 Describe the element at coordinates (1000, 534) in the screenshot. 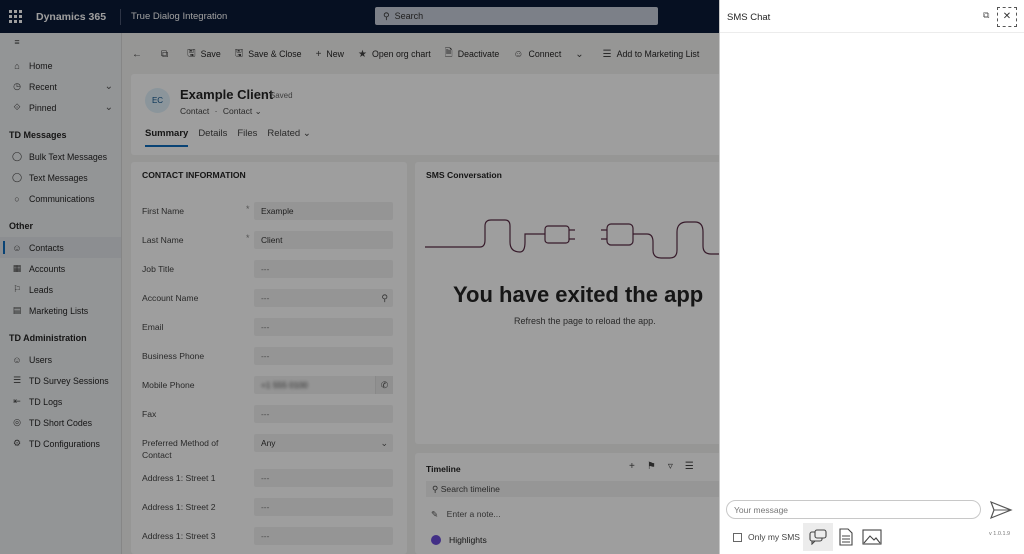

I see `version-label: v 1.0.1.9` at that location.